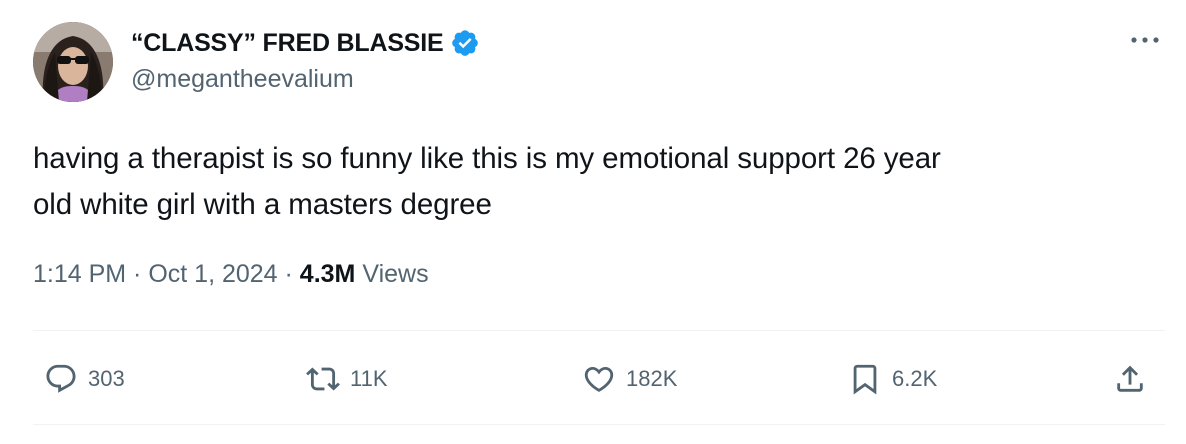  What do you see at coordinates (395, 274) in the screenshot?
I see `views-label: Views` at bounding box center [395, 274].